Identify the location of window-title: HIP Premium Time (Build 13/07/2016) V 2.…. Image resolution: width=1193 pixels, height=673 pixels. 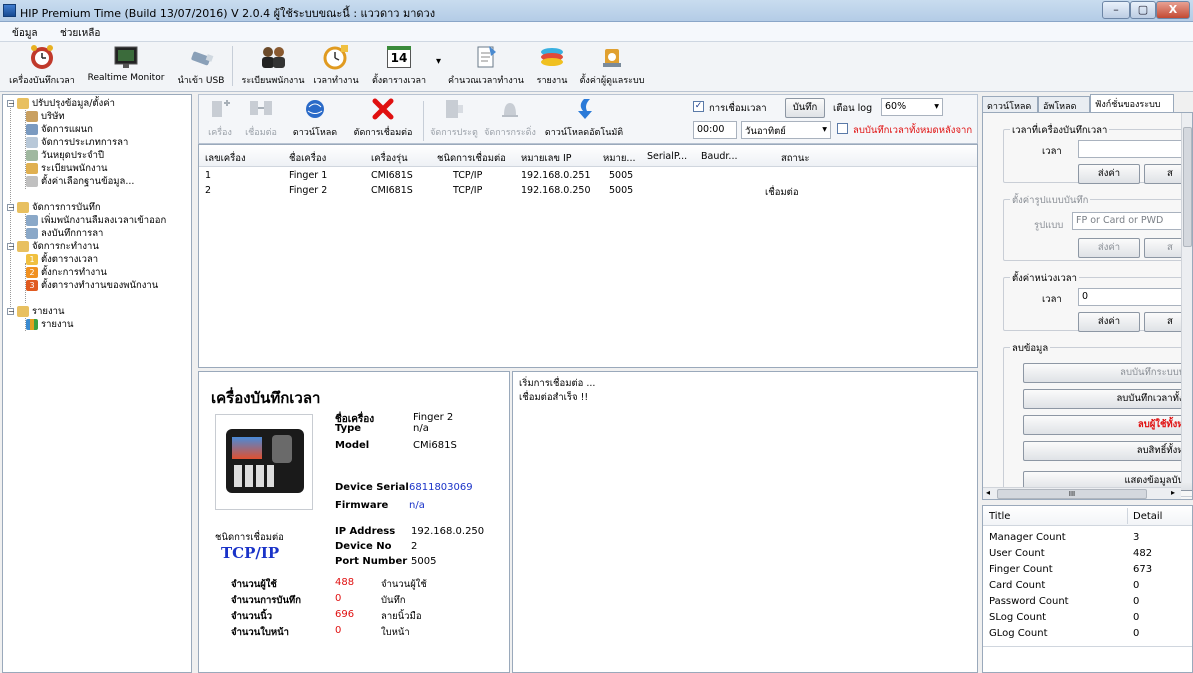
(228, 13).